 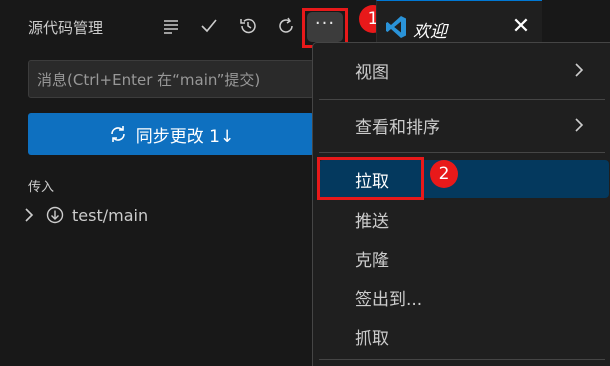 I want to click on tab-label: 欢迎, so click(x=430, y=32).